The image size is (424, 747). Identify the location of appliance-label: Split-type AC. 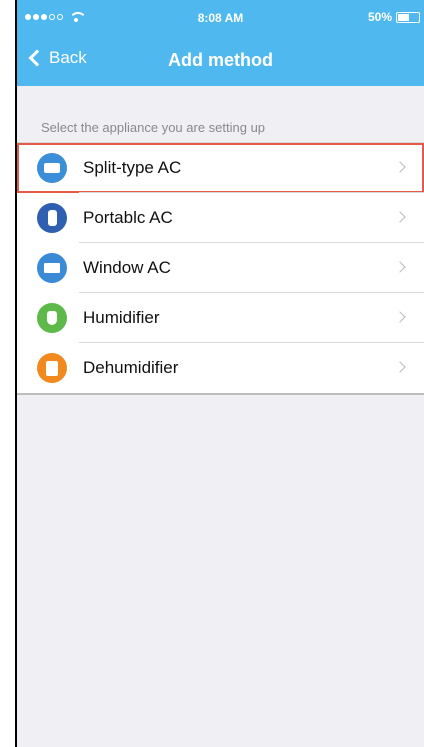
(132, 167).